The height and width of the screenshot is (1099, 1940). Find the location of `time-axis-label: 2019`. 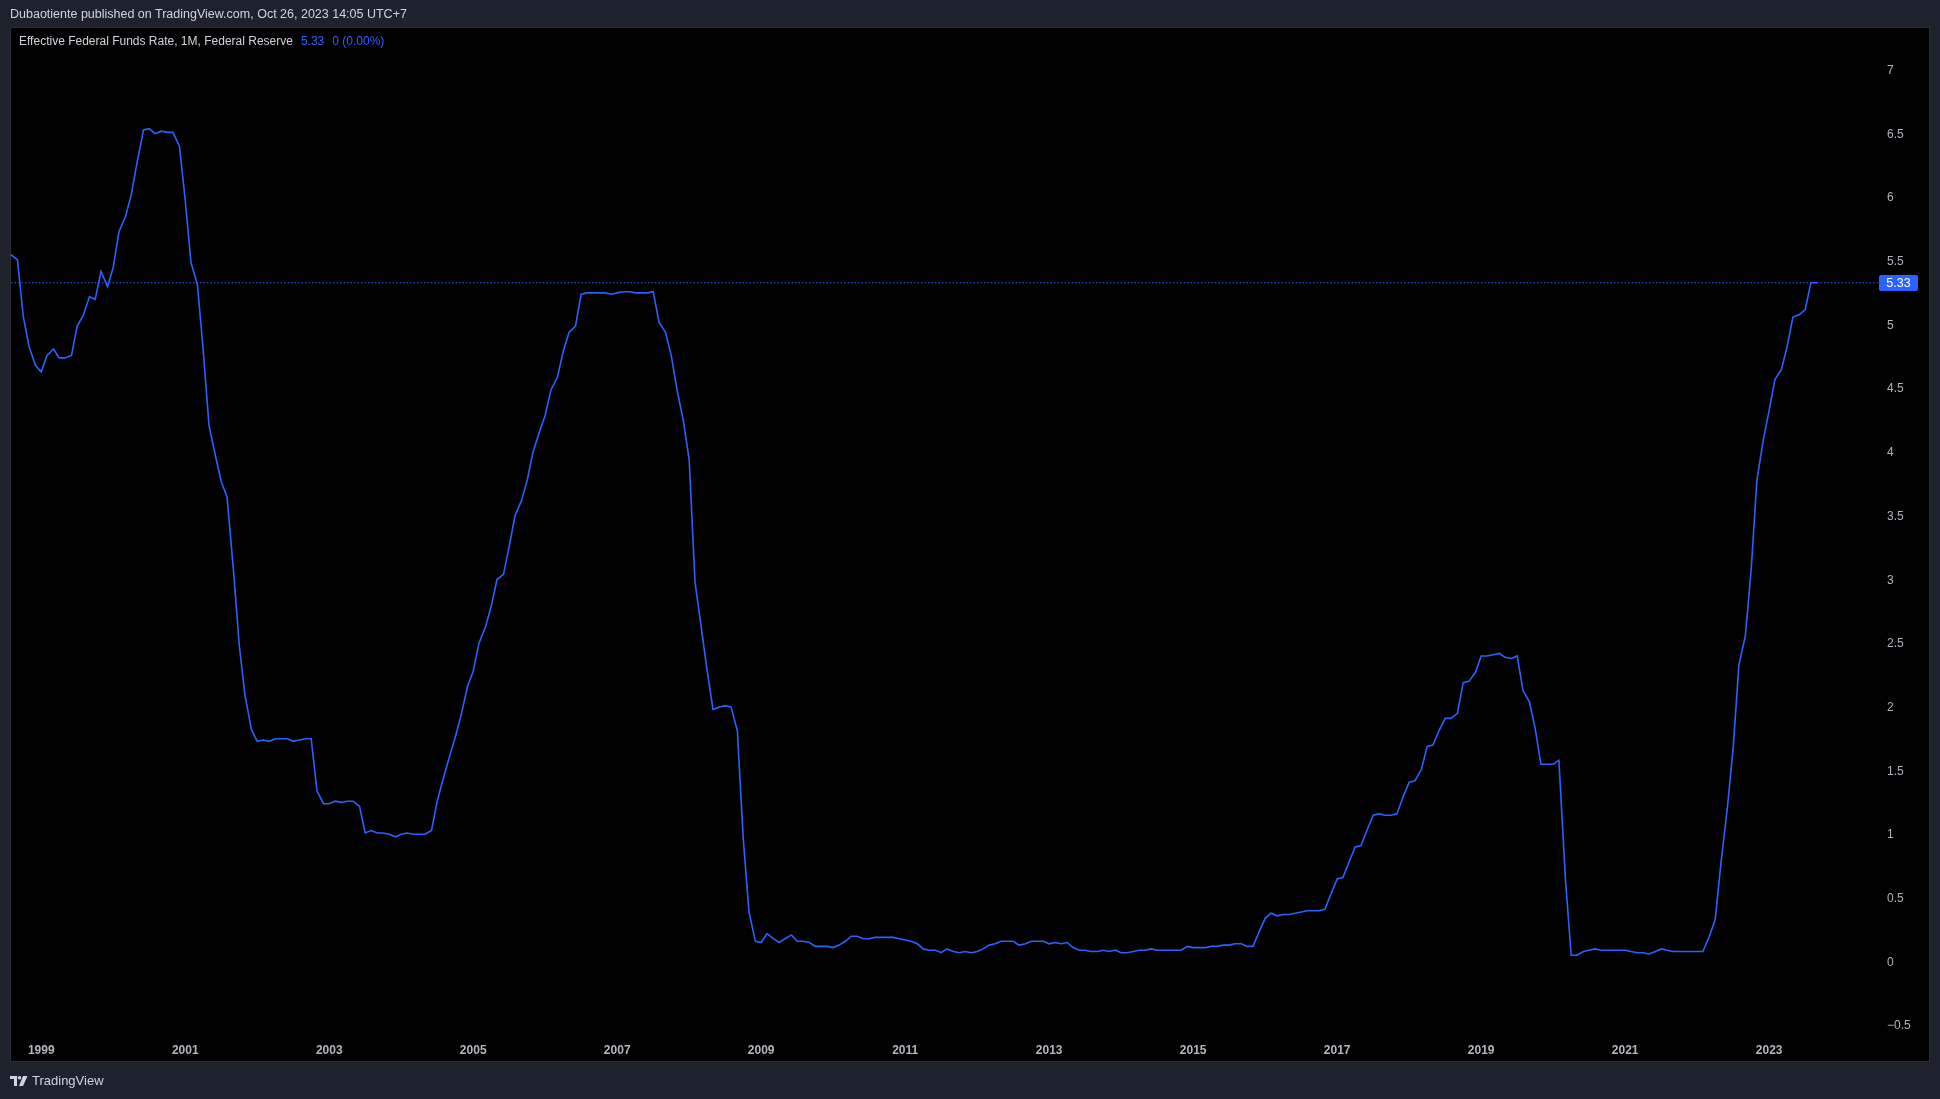

time-axis-label: 2019 is located at coordinates (1481, 1050).